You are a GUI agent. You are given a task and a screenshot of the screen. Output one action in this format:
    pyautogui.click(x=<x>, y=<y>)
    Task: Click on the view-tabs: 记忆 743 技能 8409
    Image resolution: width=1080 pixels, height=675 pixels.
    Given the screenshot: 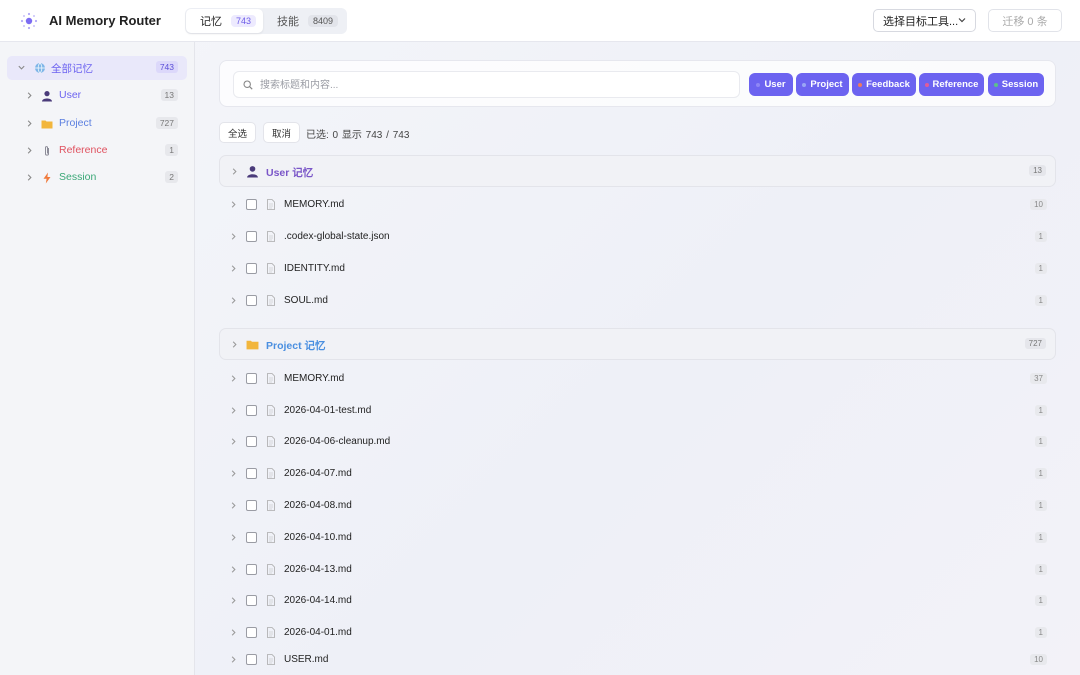 What is the action you would take?
    pyautogui.click(x=266, y=21)
    